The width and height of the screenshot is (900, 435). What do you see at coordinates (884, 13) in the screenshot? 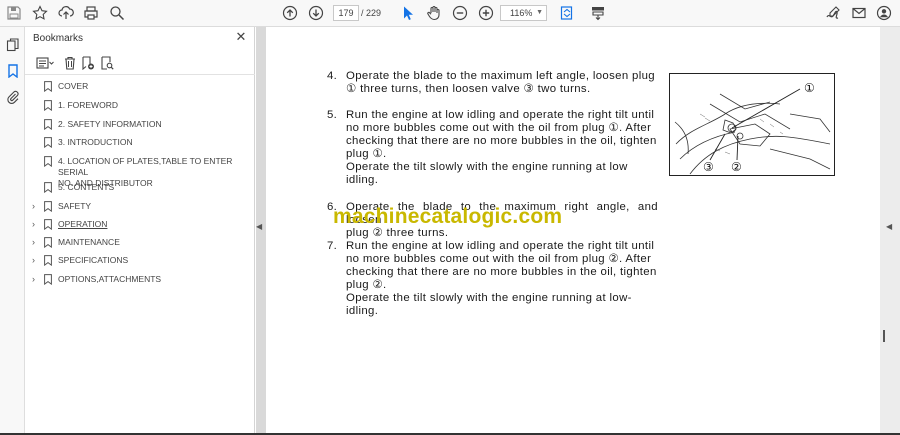
I see `account-icon` at bounding box center [884, 13].